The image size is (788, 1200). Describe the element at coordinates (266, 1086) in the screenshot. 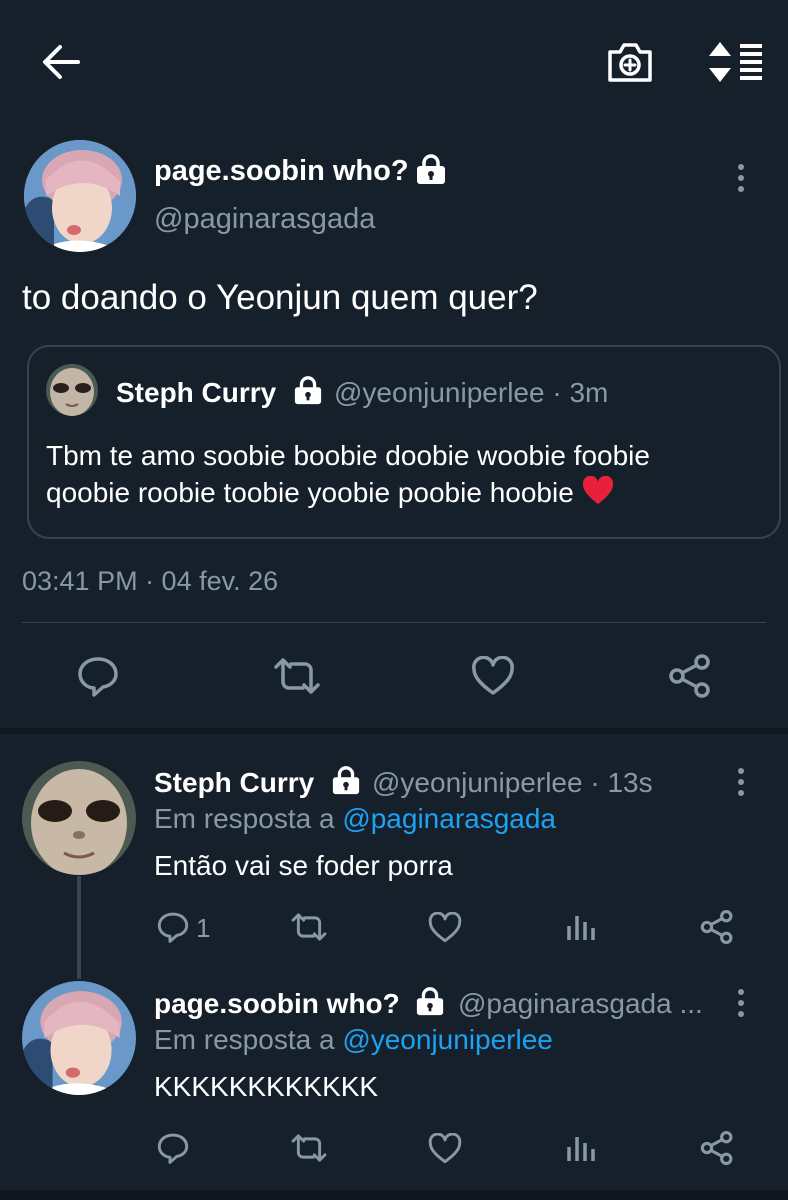

I see `reply-text: KKKKKKKKKKKK` at that location.